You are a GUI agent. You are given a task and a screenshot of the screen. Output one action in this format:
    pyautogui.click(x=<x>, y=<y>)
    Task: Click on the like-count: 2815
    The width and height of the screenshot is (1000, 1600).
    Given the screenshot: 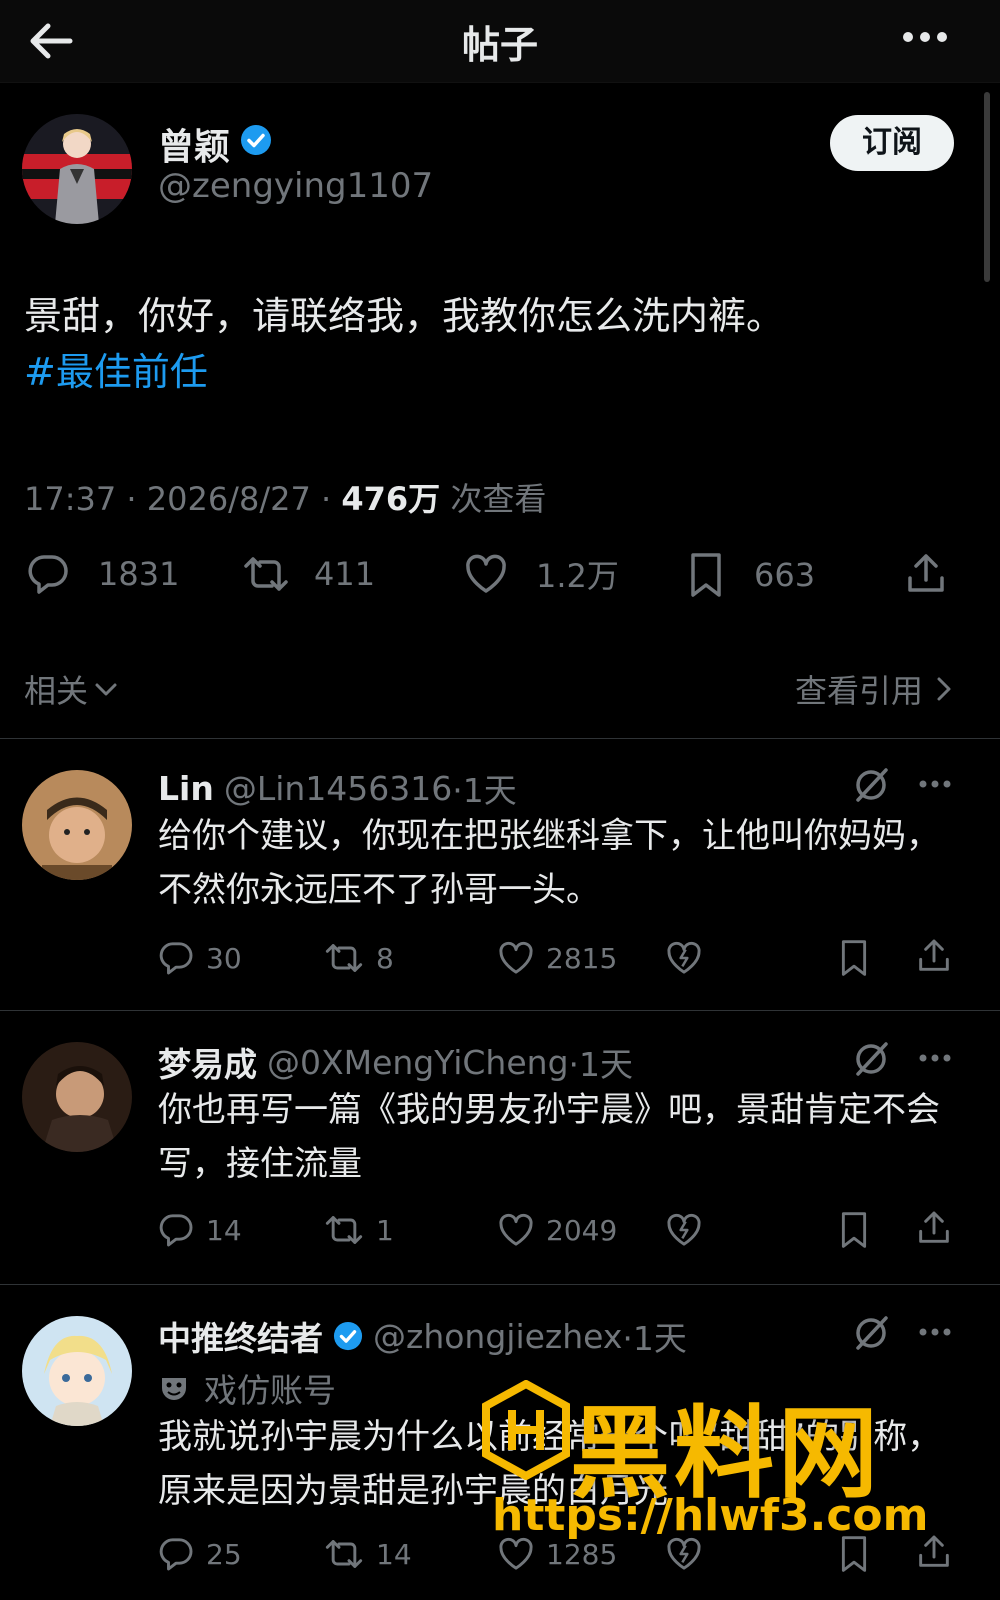 What is the action you would take?
    pyautogui.click(x=582, y=958)
    